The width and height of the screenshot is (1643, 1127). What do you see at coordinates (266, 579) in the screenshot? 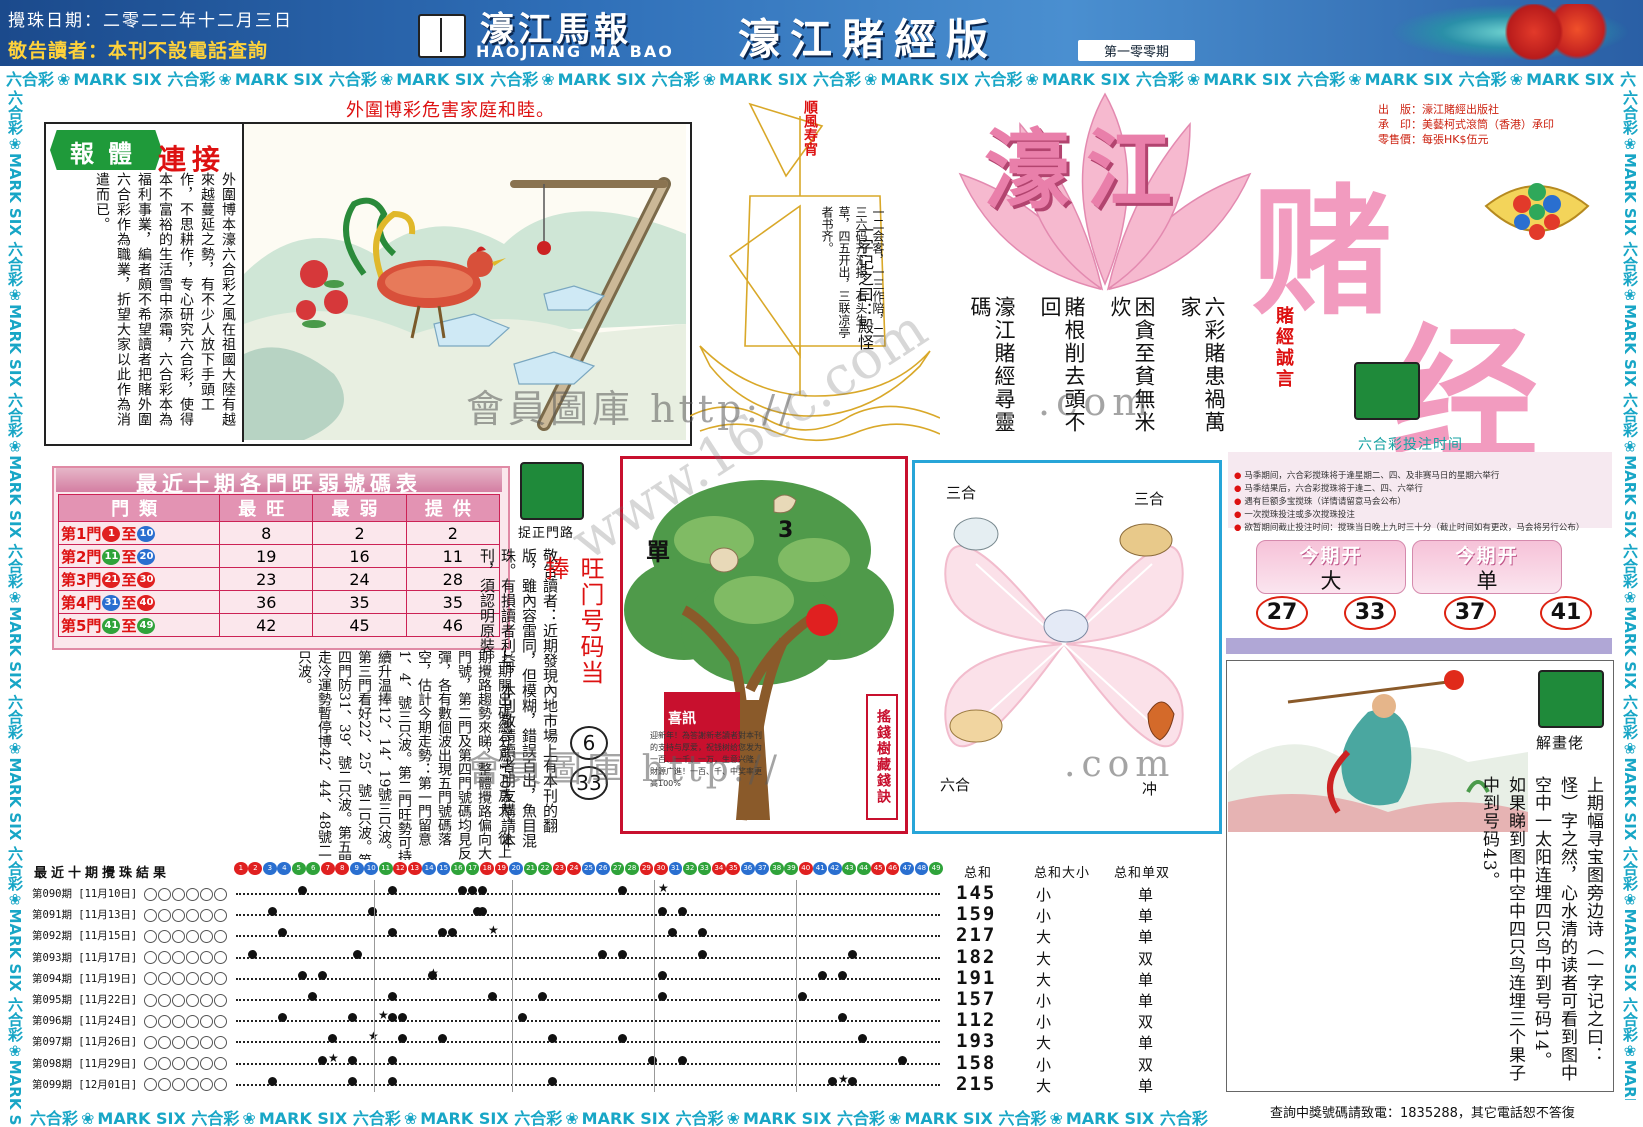
I see `hot-cell: 23` at bounding box center [266, 579].